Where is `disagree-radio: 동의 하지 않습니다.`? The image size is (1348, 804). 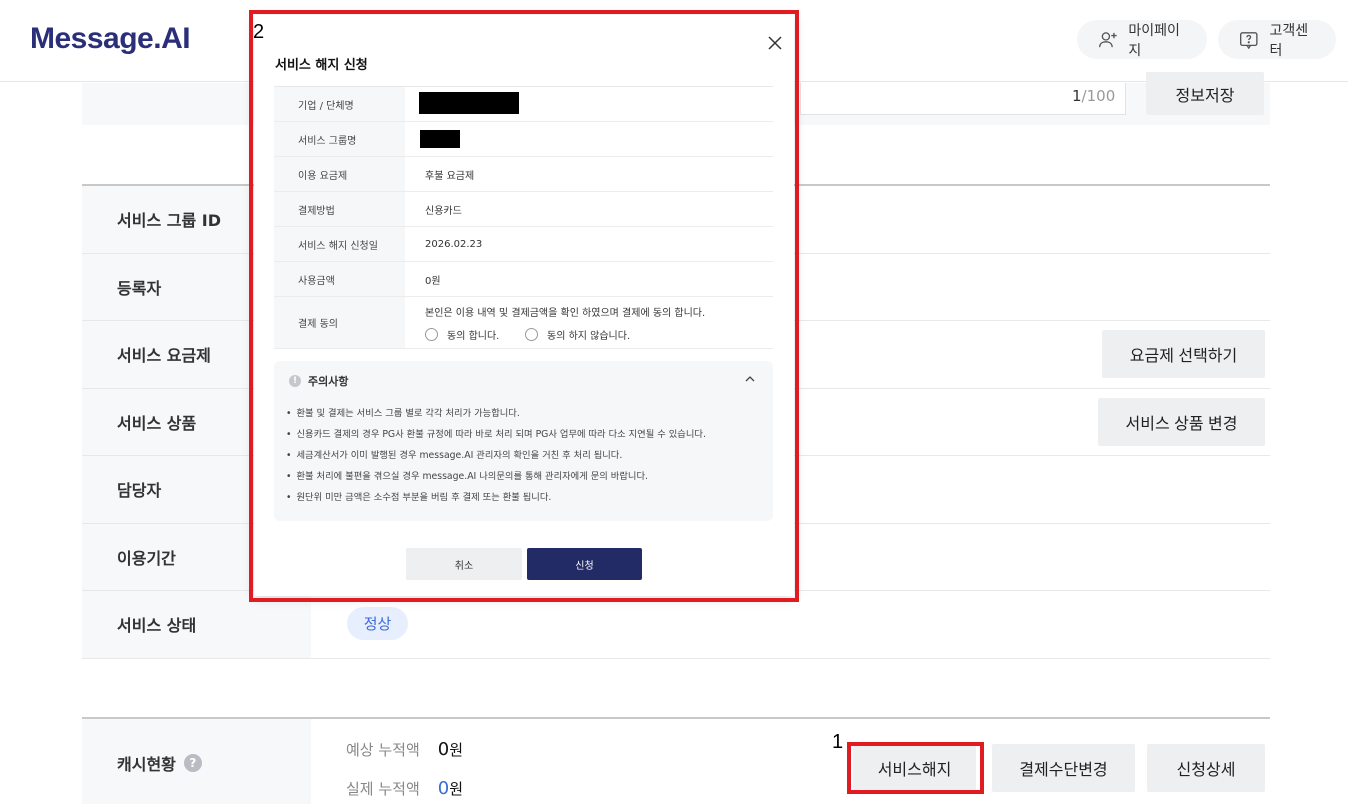
disagree-radio: 동의 하지 않습니다. is located at coordinates (577, 334).